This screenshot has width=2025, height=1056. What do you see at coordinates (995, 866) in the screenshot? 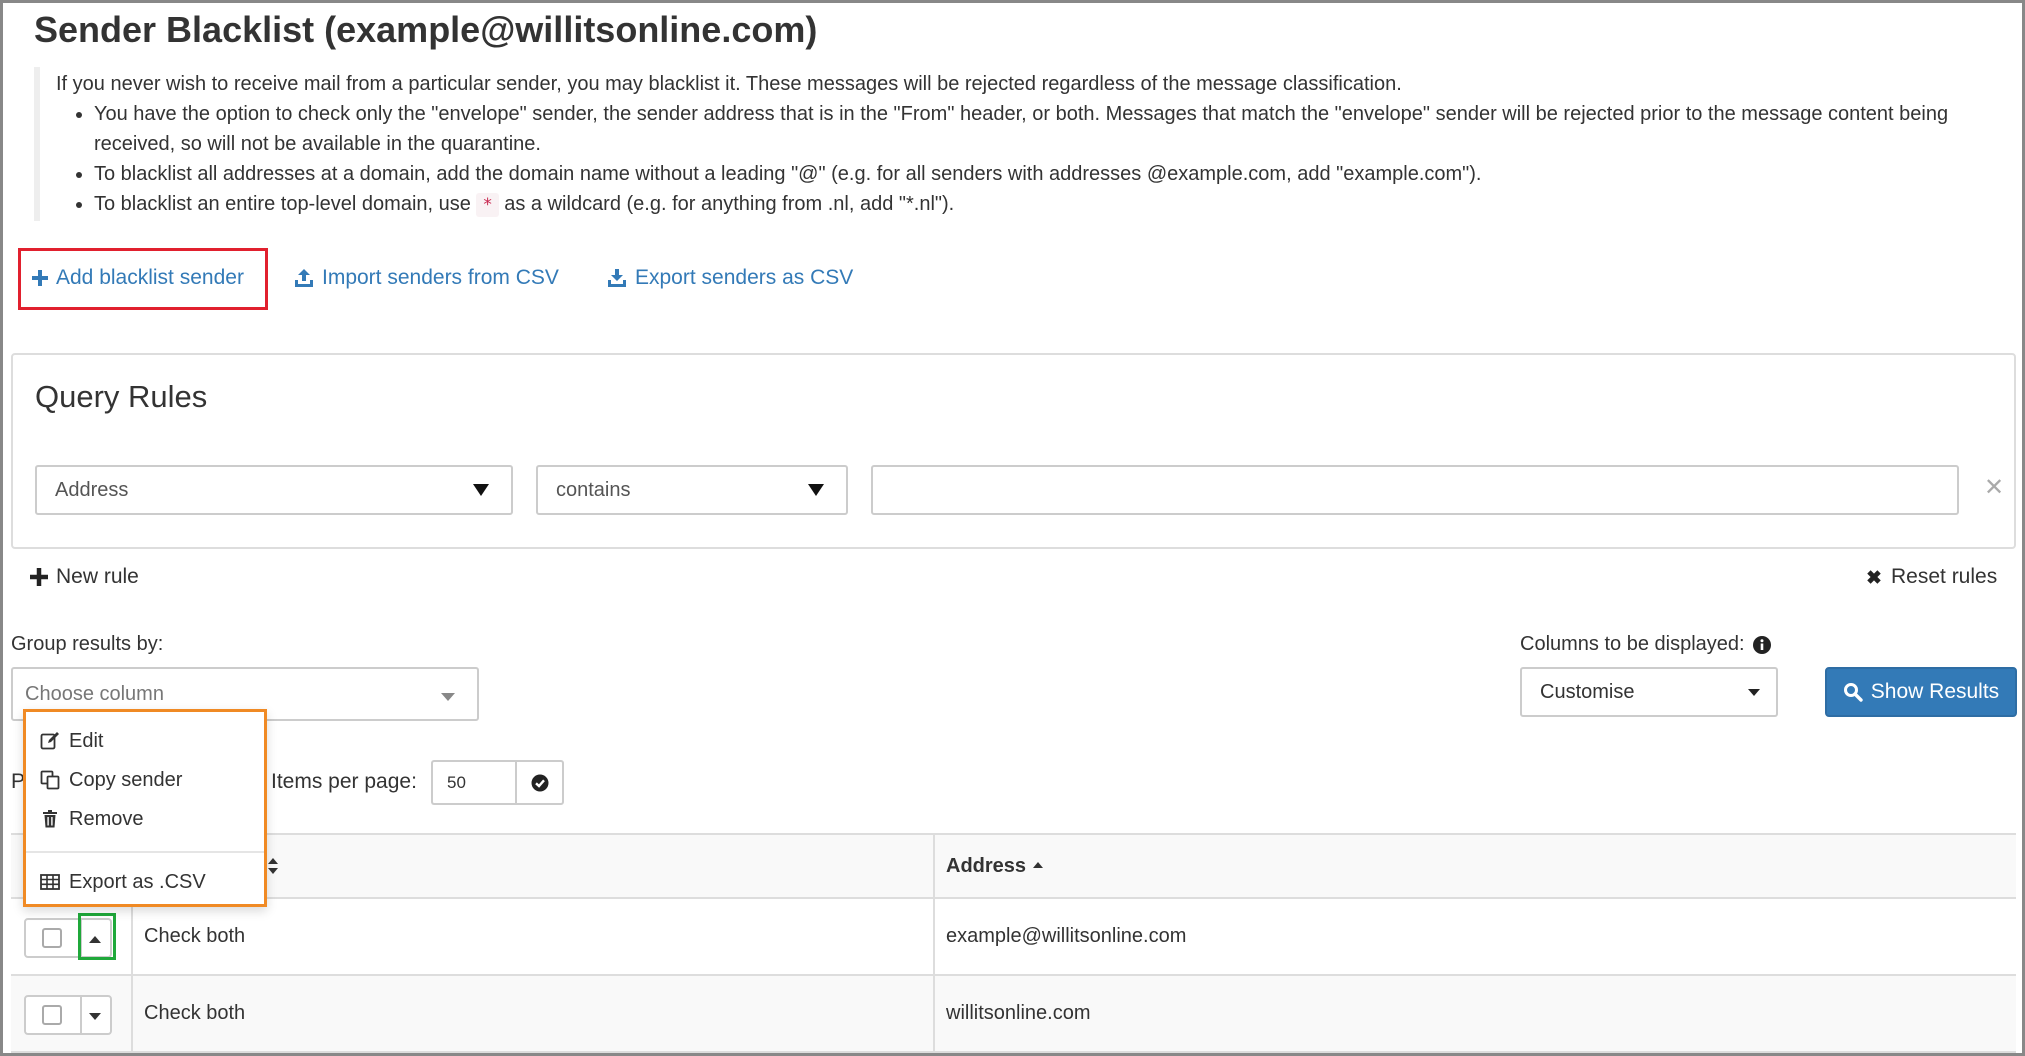
I see `address-column-header: Address` at bounding box center [995, 866].